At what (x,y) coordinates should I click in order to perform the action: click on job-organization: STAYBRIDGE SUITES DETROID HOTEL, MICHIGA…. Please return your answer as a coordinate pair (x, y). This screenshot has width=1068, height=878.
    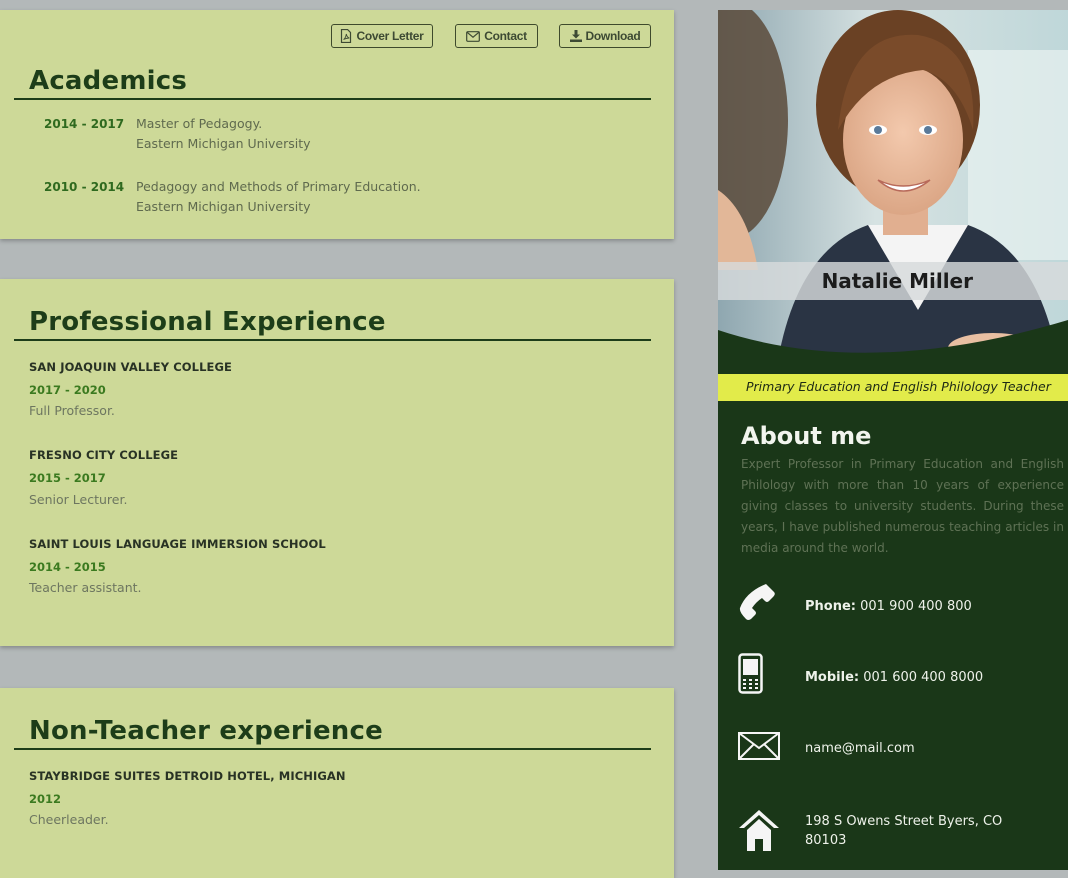
    Looking at the image, I should click on (187, 776).